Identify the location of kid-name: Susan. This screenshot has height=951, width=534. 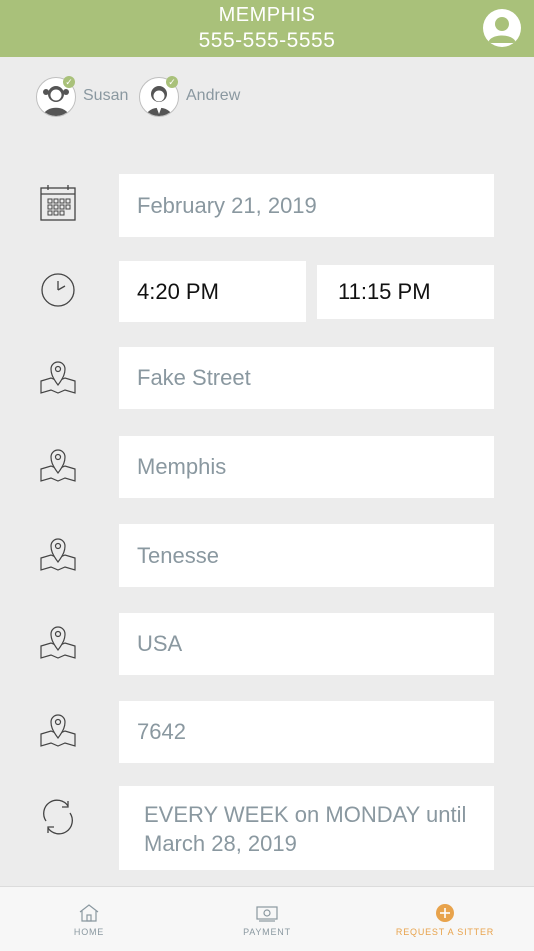
(106, 95).